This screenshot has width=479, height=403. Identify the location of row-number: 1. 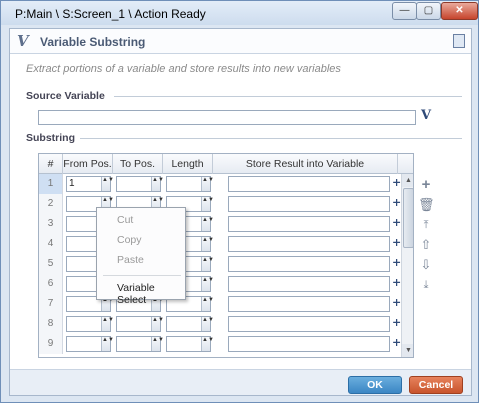
(51, 184).